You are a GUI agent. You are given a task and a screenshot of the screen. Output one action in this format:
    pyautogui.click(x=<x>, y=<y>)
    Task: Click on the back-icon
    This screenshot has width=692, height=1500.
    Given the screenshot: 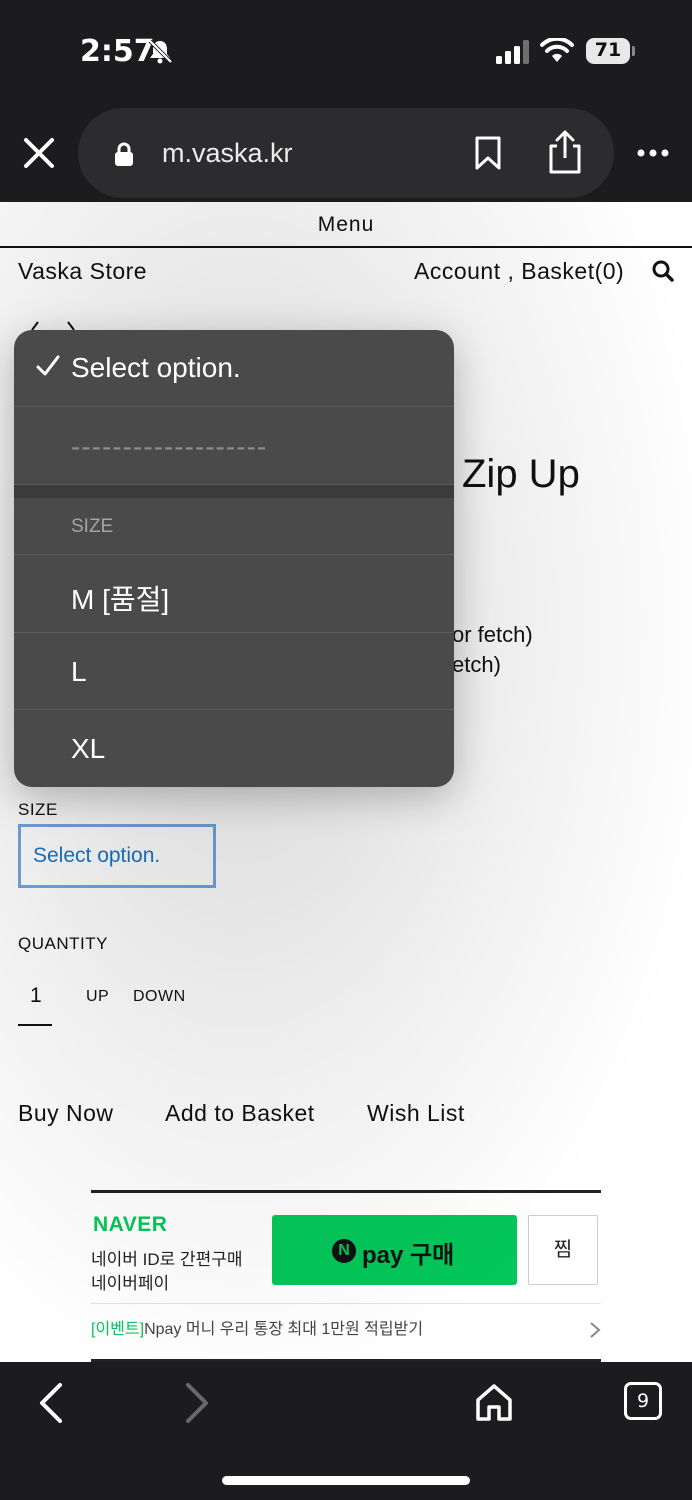 What is the action you would take?
    pyautogui.click(x=51, y=1403)
    